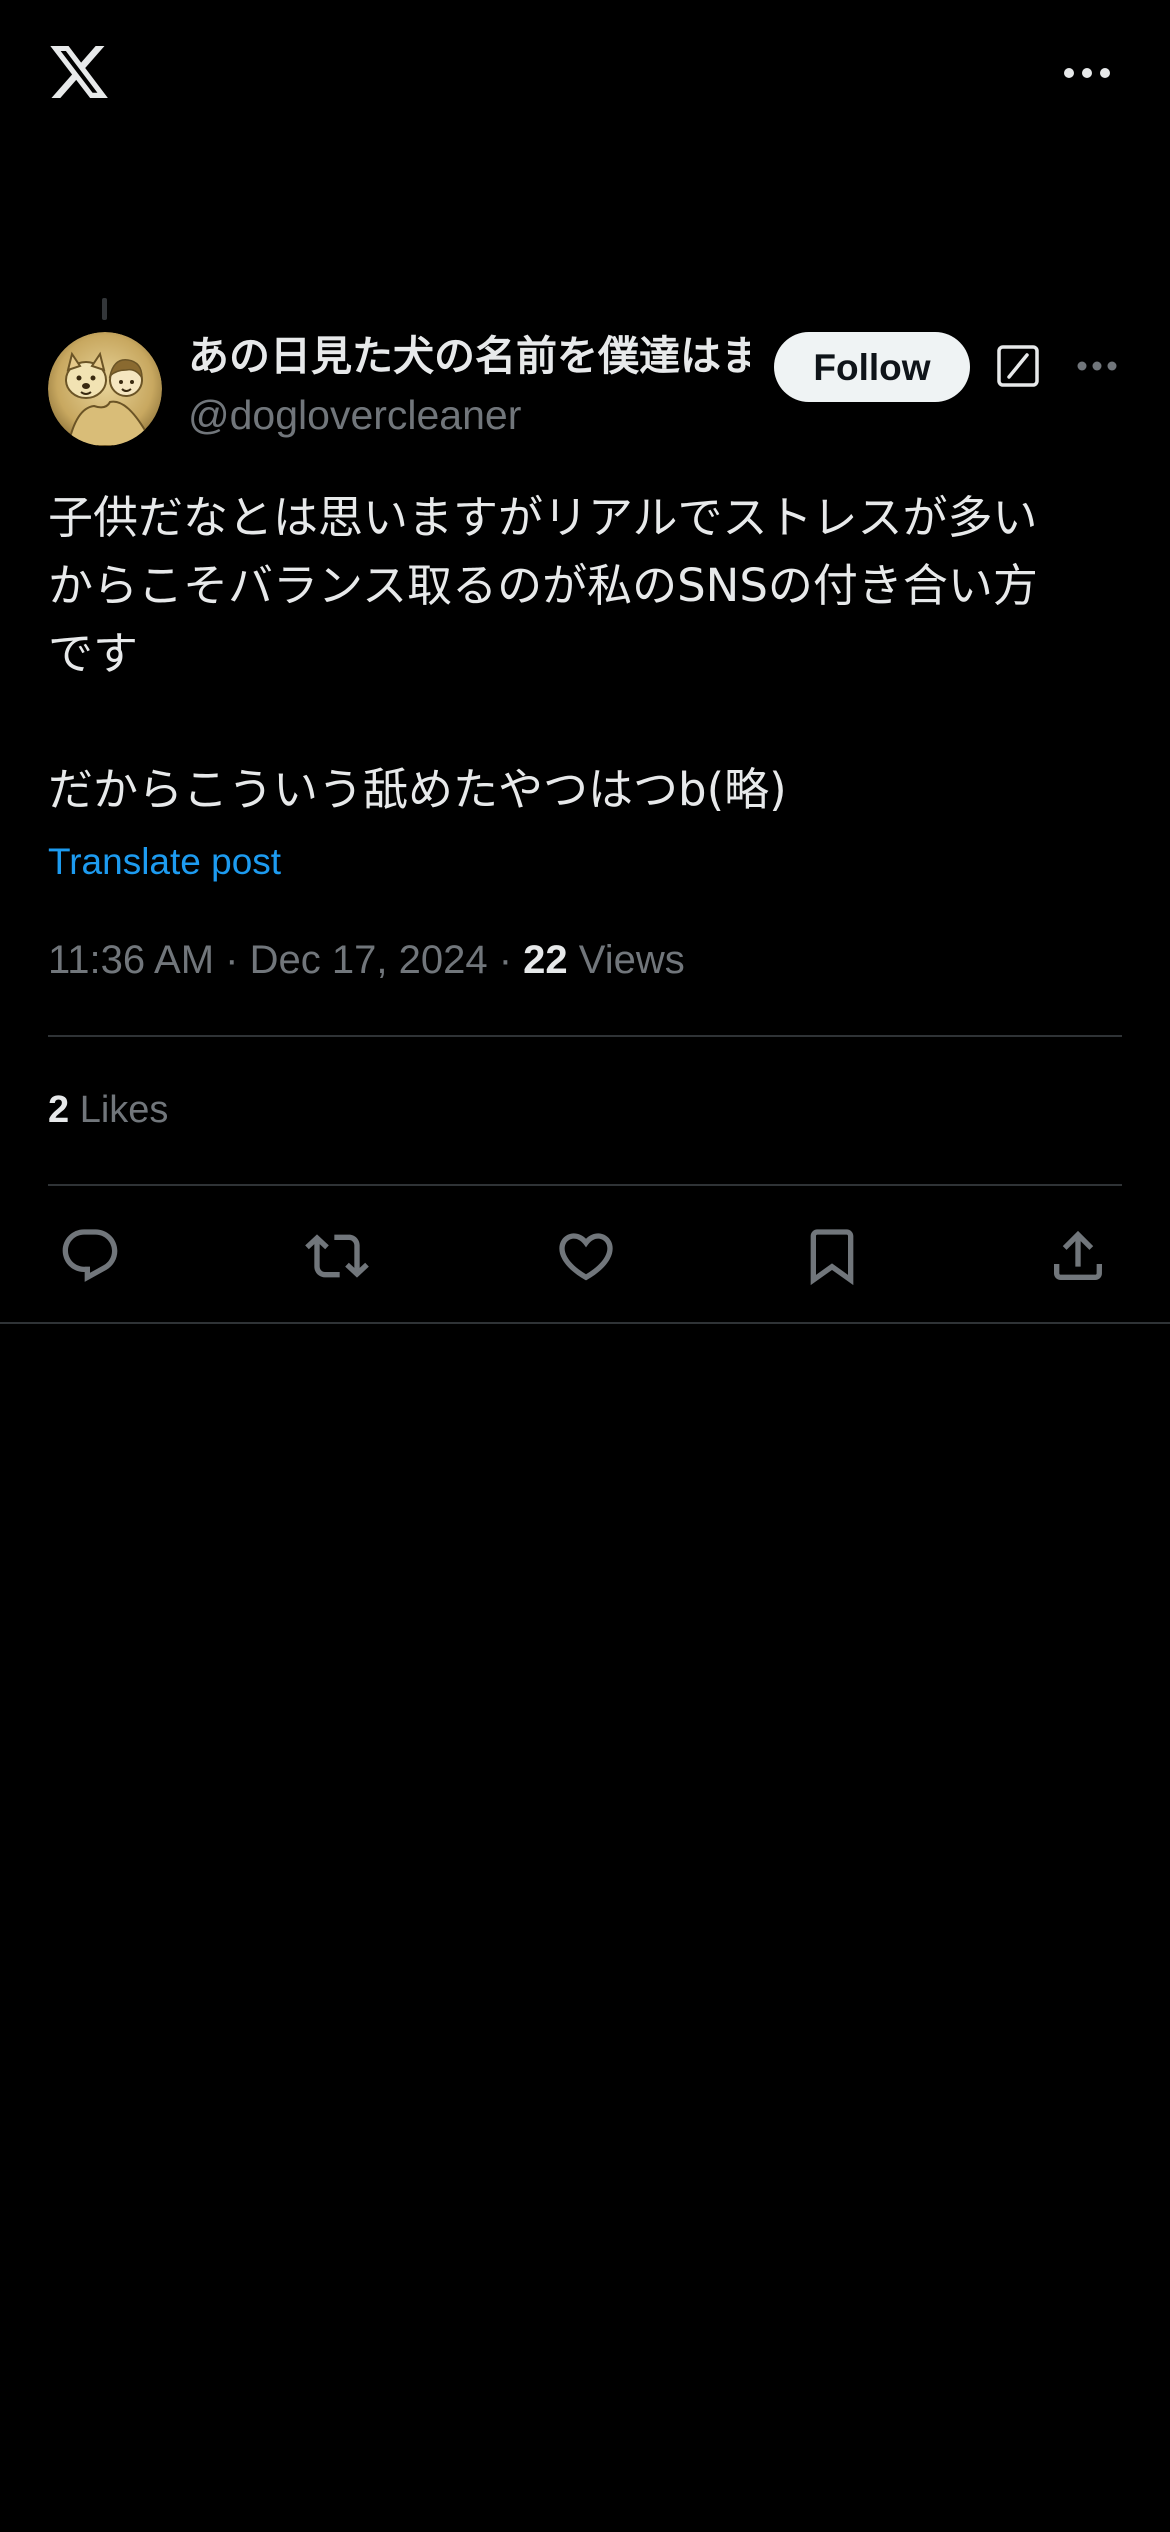 Image resolution: width=1170 pixels, height=2532 pixels. What do you see at coordinates (124, 1110) in the screenshot?
I see `likes-label: Likes` at bounding box center [124, 1110].